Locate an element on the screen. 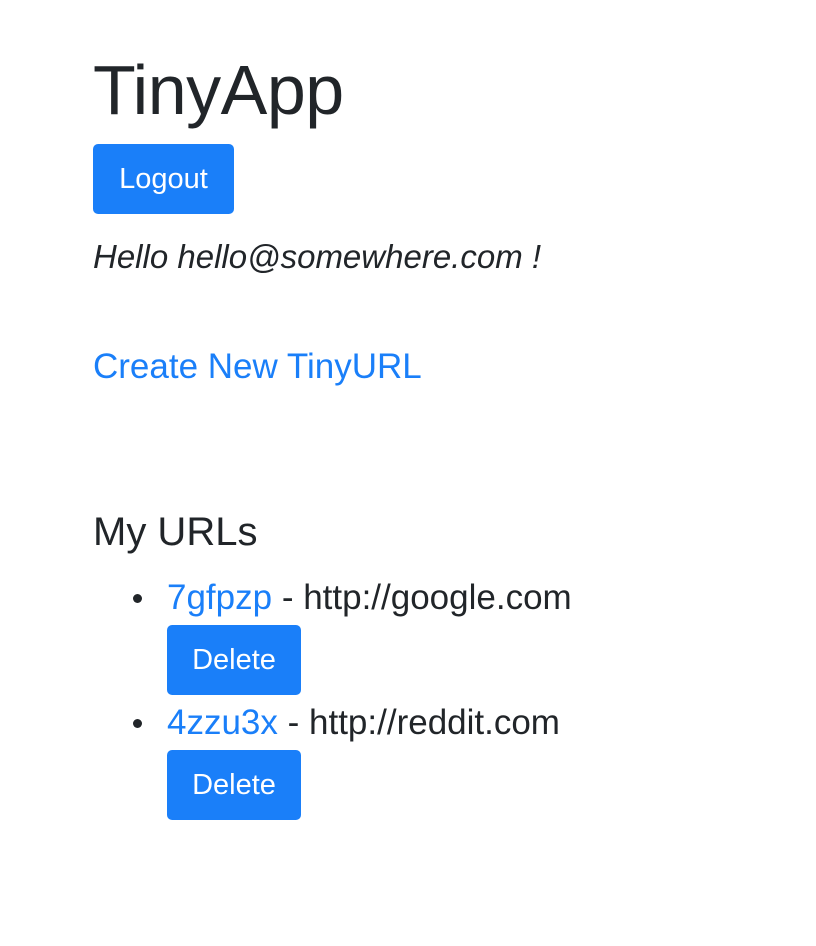  url-list-item: 7gfpzp - http://google.com Delete is located at coordinates (332, 637).